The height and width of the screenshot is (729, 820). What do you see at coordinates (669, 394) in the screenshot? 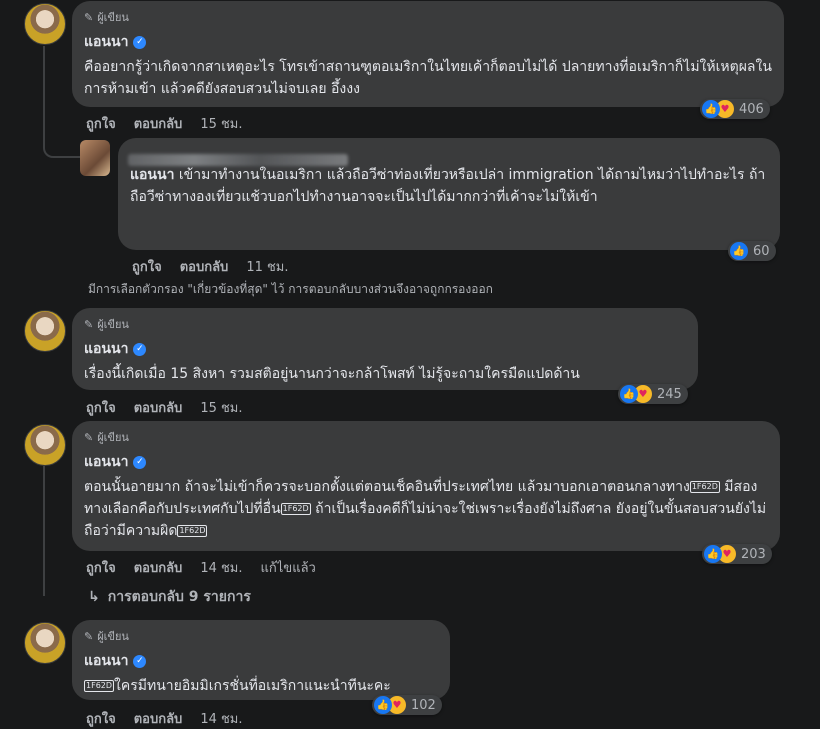
I see `reaction-count: 245` at bounding box center [669, 394].